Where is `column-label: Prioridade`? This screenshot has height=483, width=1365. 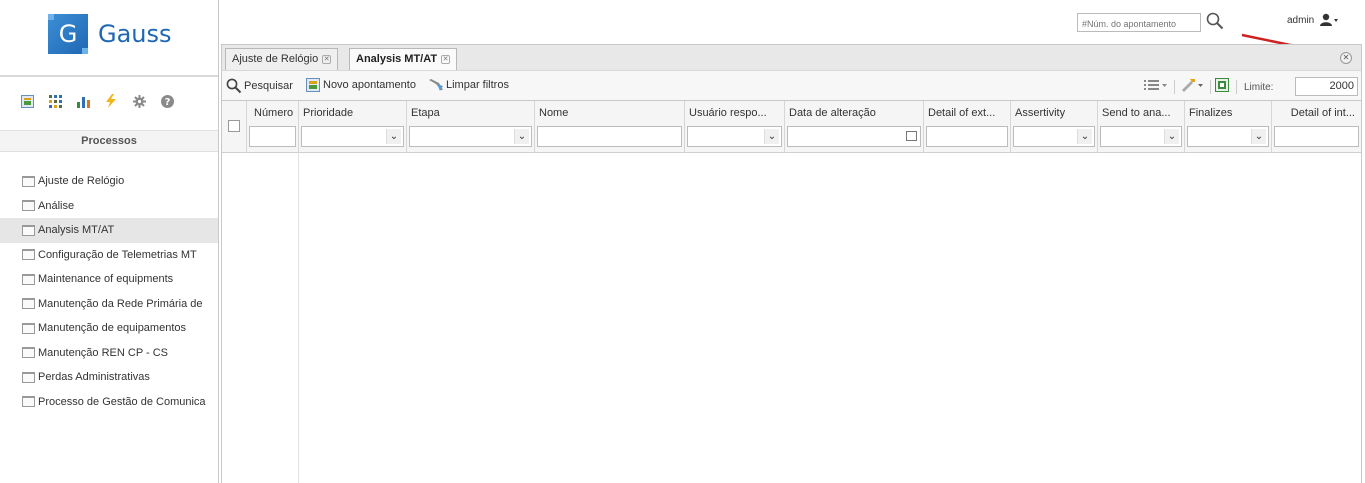 column-label: Prioridade is located at coordinates (328, 113).